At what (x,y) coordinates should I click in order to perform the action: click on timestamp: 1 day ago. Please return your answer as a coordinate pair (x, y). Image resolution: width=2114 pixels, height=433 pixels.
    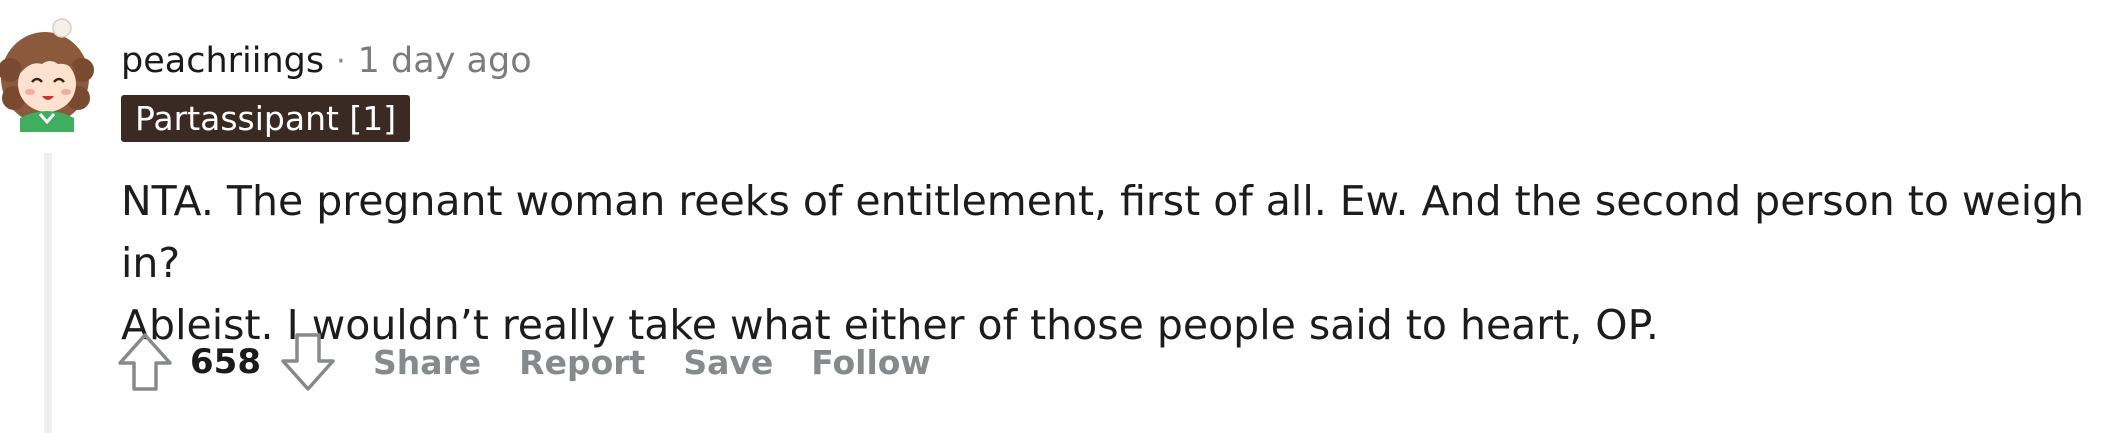
    Looking at the image, I should click on (445, 61).